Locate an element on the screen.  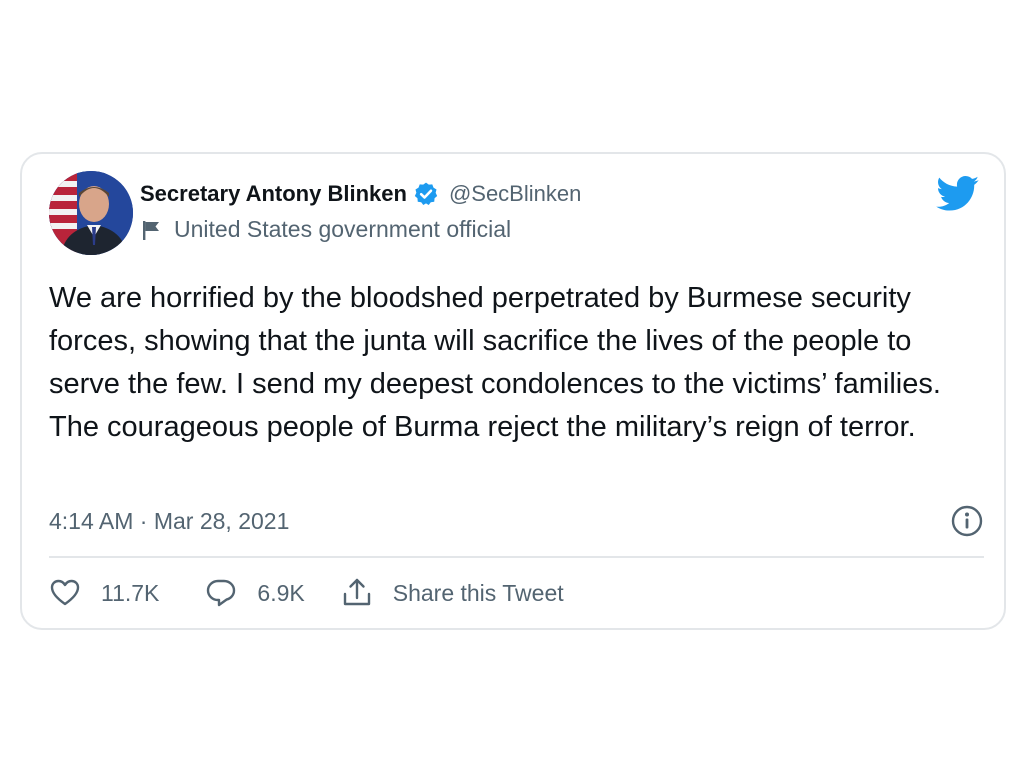
author-name-row: Secretary Antony Blinken @SecBlinken is located at coordinates (360, 194).